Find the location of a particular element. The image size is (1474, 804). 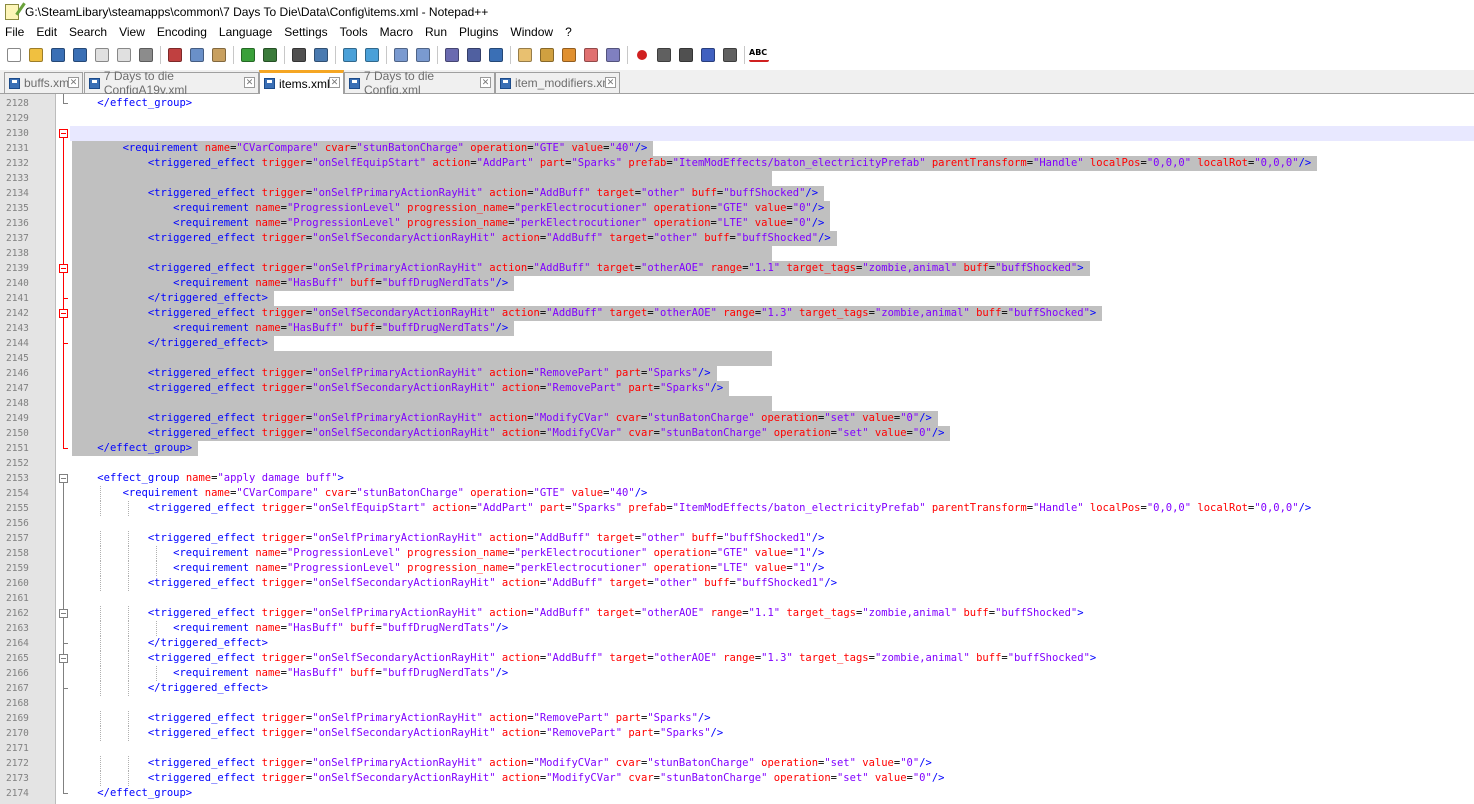

spellcheck-button: ABC is located at coordinates (759, 55).